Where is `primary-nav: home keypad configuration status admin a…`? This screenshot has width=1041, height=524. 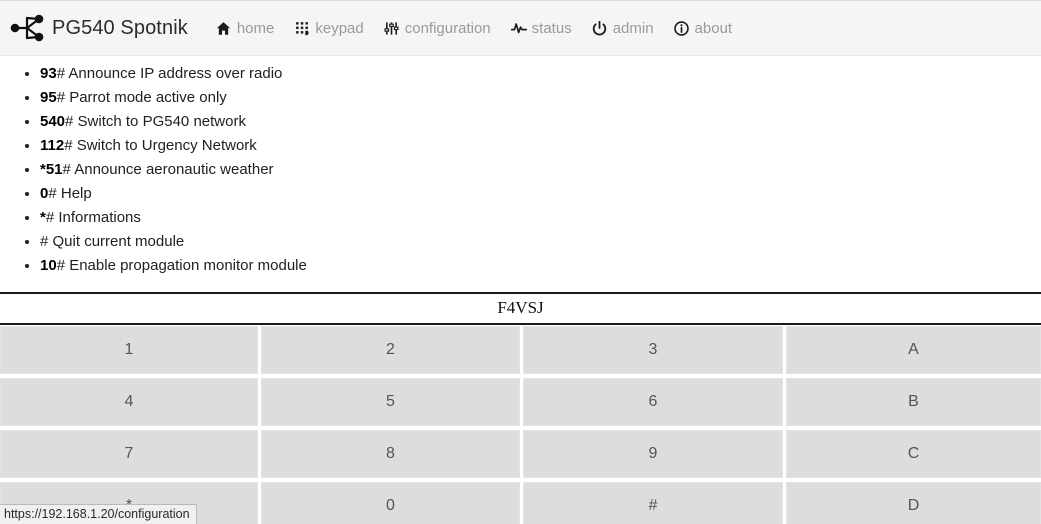
primary-nav: home keypad configuration status admin a… is located at coordinates (474, 28).